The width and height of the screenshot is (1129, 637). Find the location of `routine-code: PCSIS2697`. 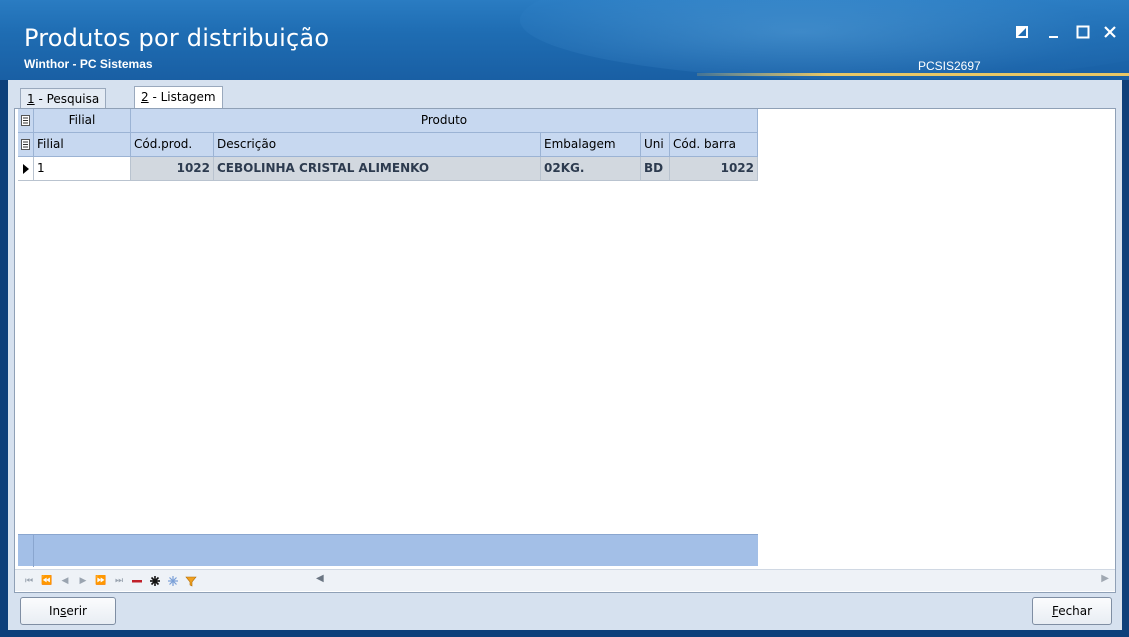

routine-code: PCSIS2697 is located at coordinates (949, 66).